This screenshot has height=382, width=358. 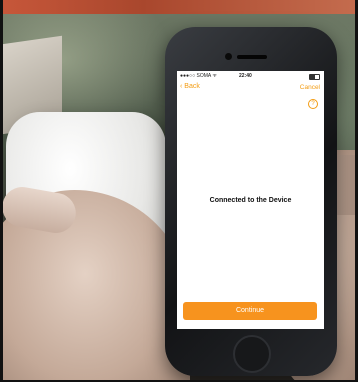 I want to click on carrier-label: ●●●○○ SOMA ᯤ, so click(x=198, y=76).